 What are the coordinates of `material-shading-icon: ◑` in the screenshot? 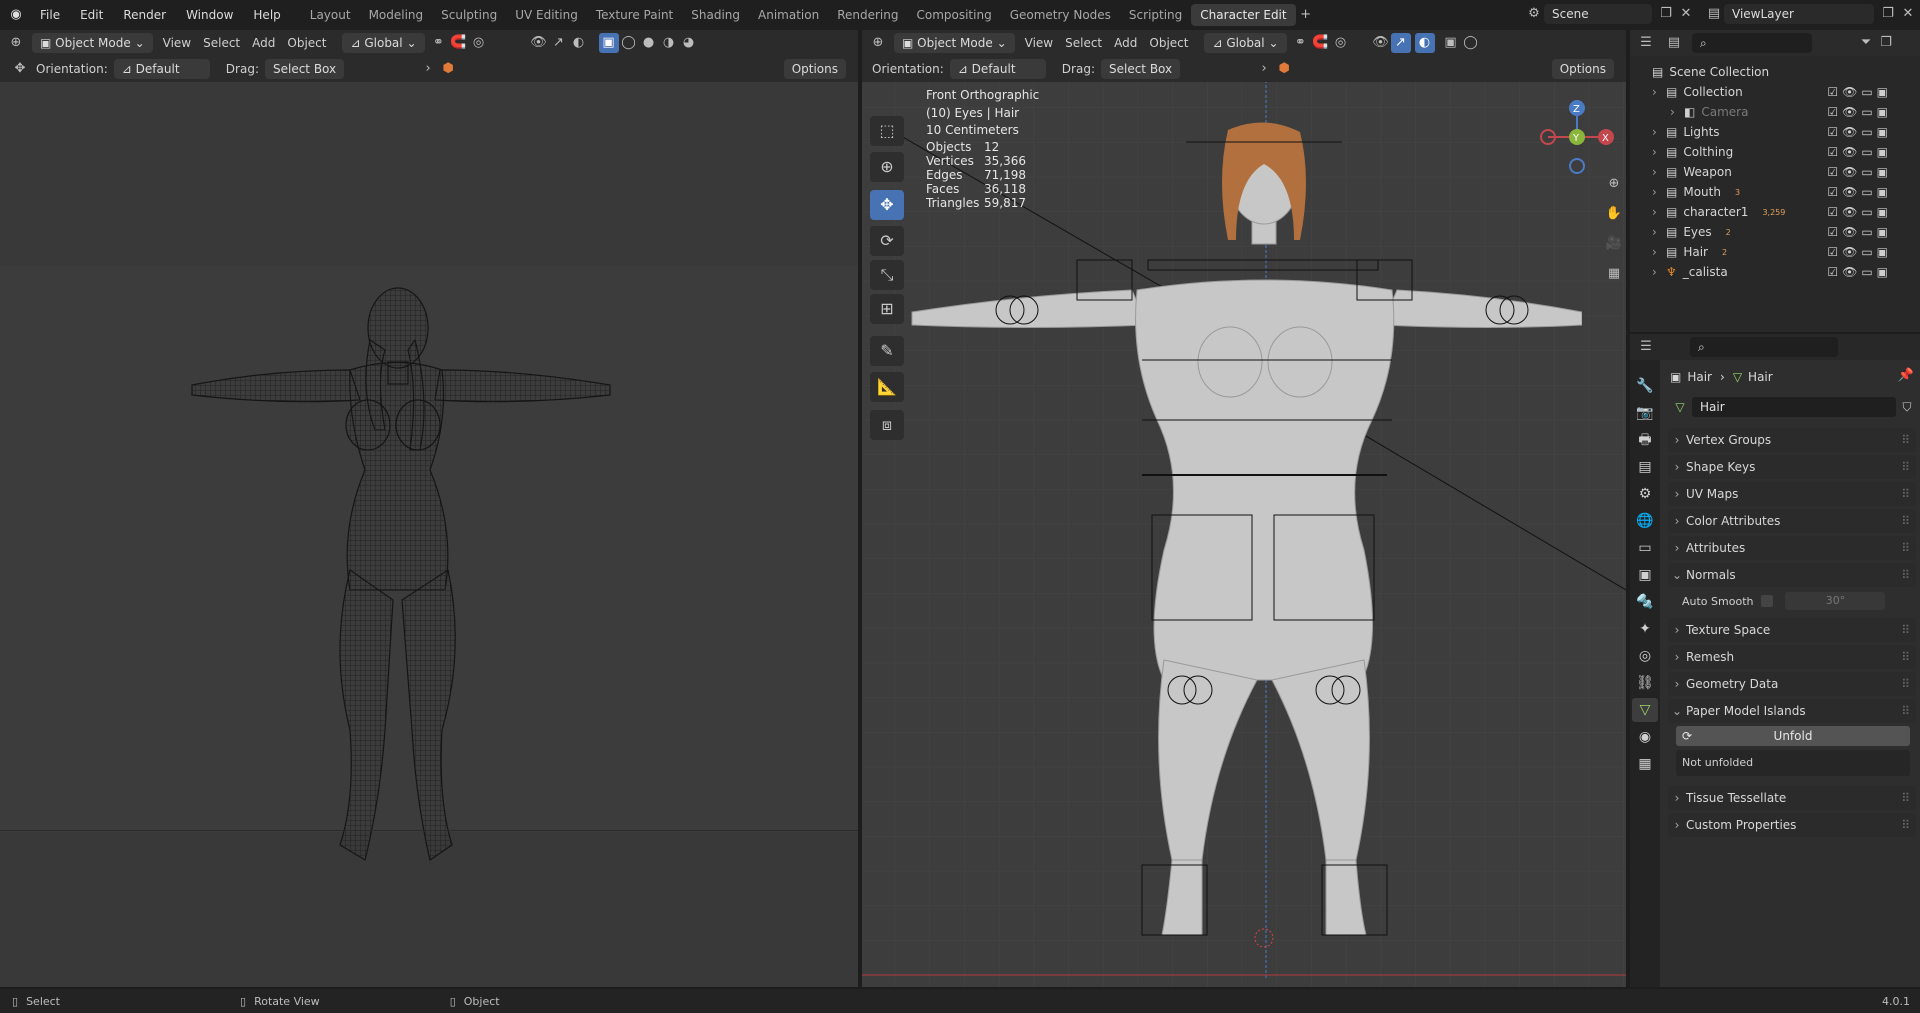 It's located at (669, 43).